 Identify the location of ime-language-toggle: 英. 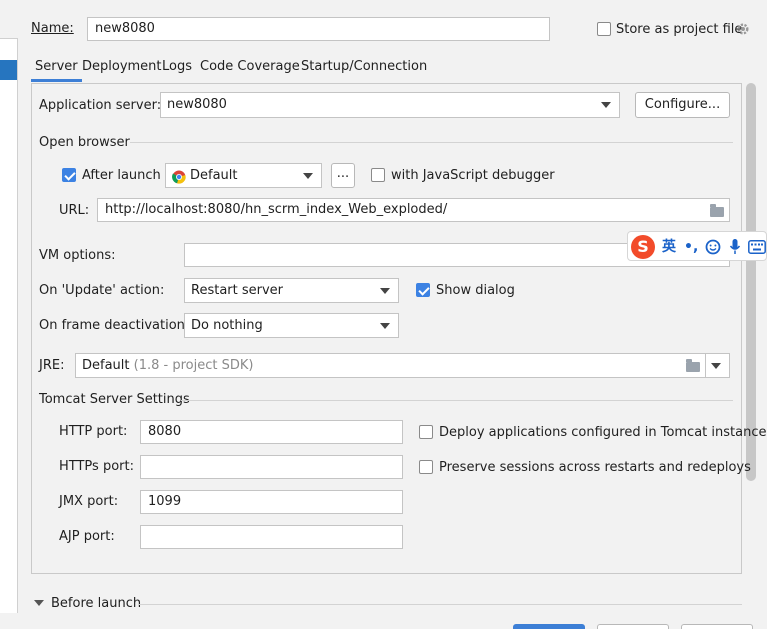
(669, 247).